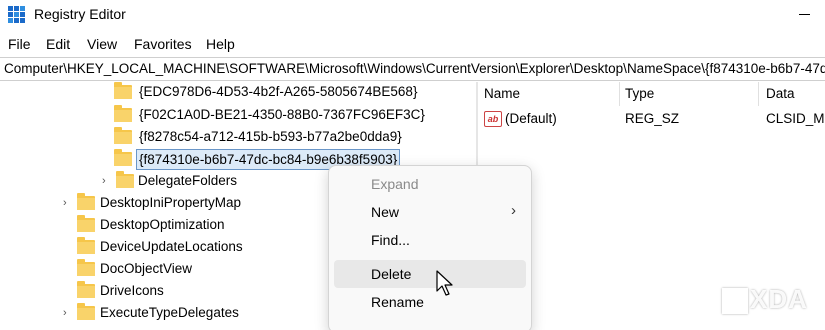 The height and width of the screenshot is (330, 825). What do you see at coordinates (169, 312) in the screenshot?
I see `tree-item-label: ExecuteTypeDelegates` at bounding box center [169, 312].